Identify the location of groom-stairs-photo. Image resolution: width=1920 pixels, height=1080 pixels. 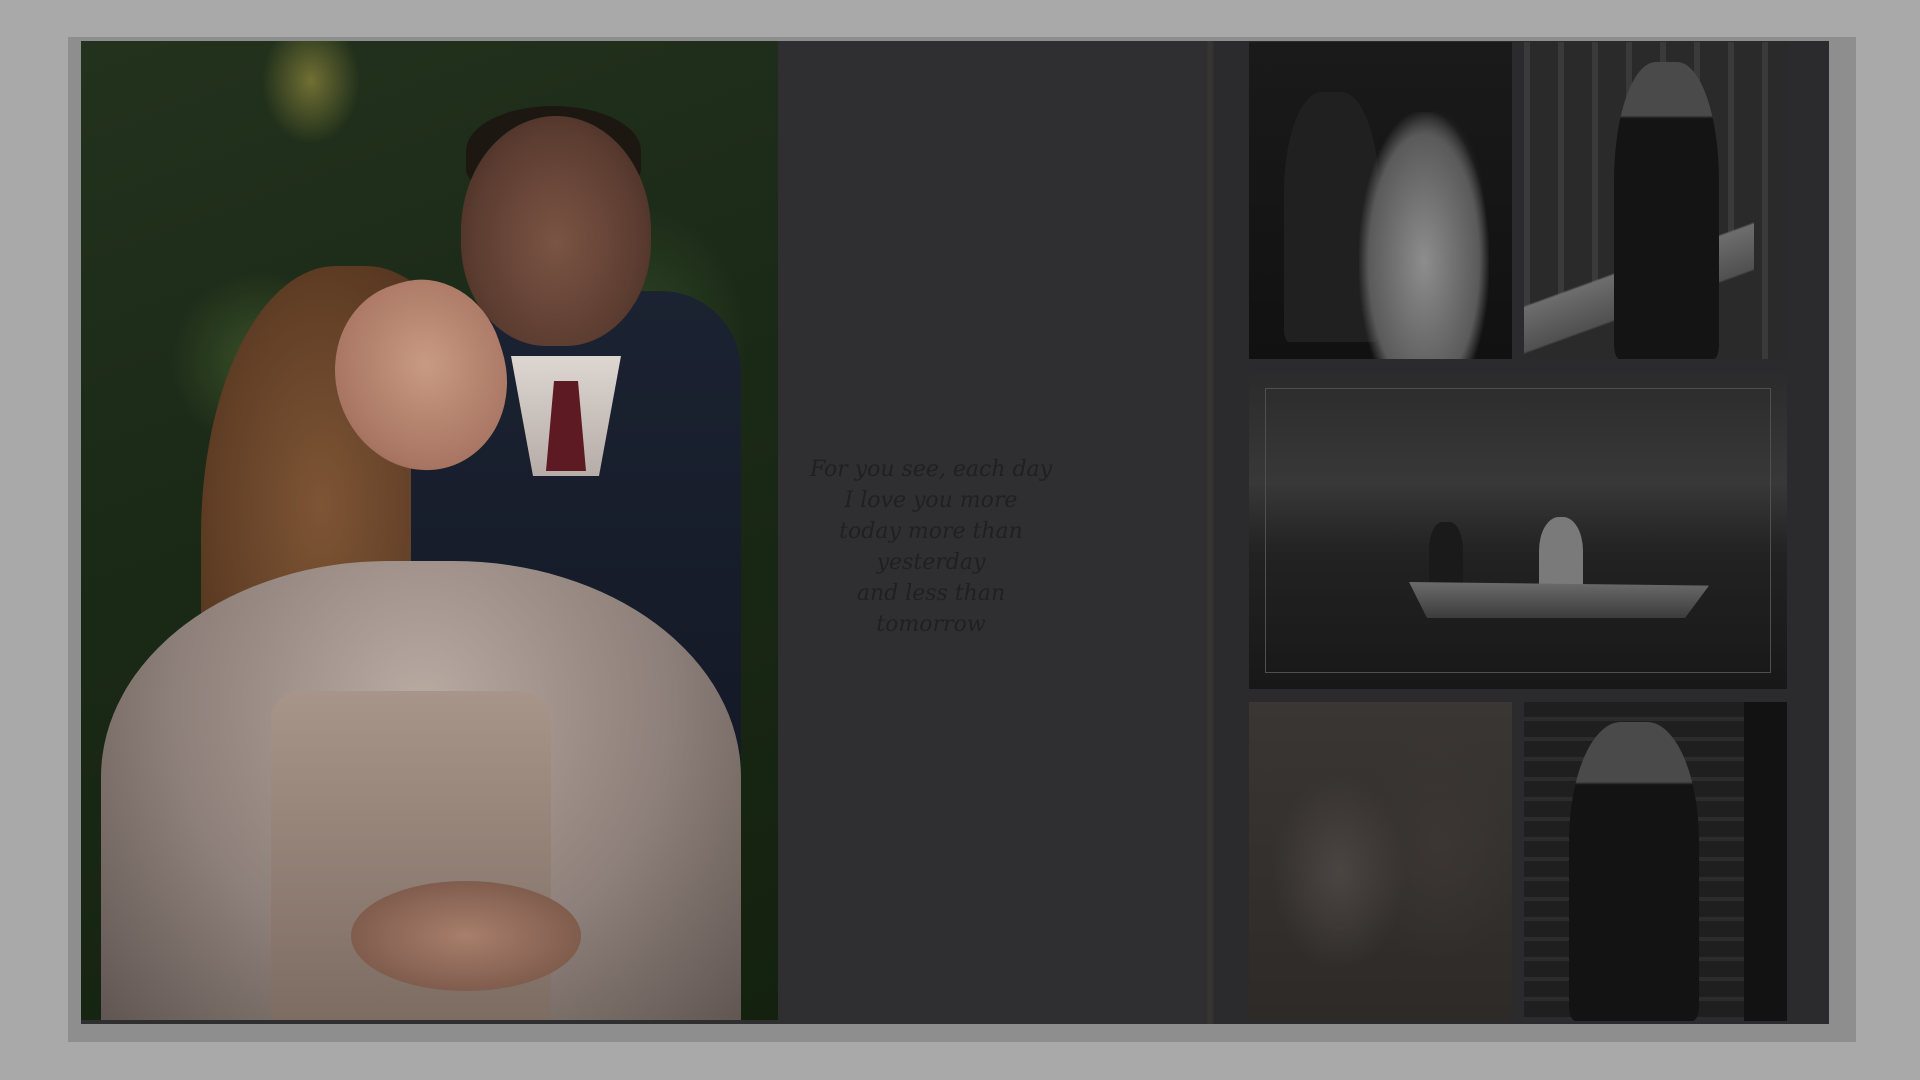
(1655, 200).